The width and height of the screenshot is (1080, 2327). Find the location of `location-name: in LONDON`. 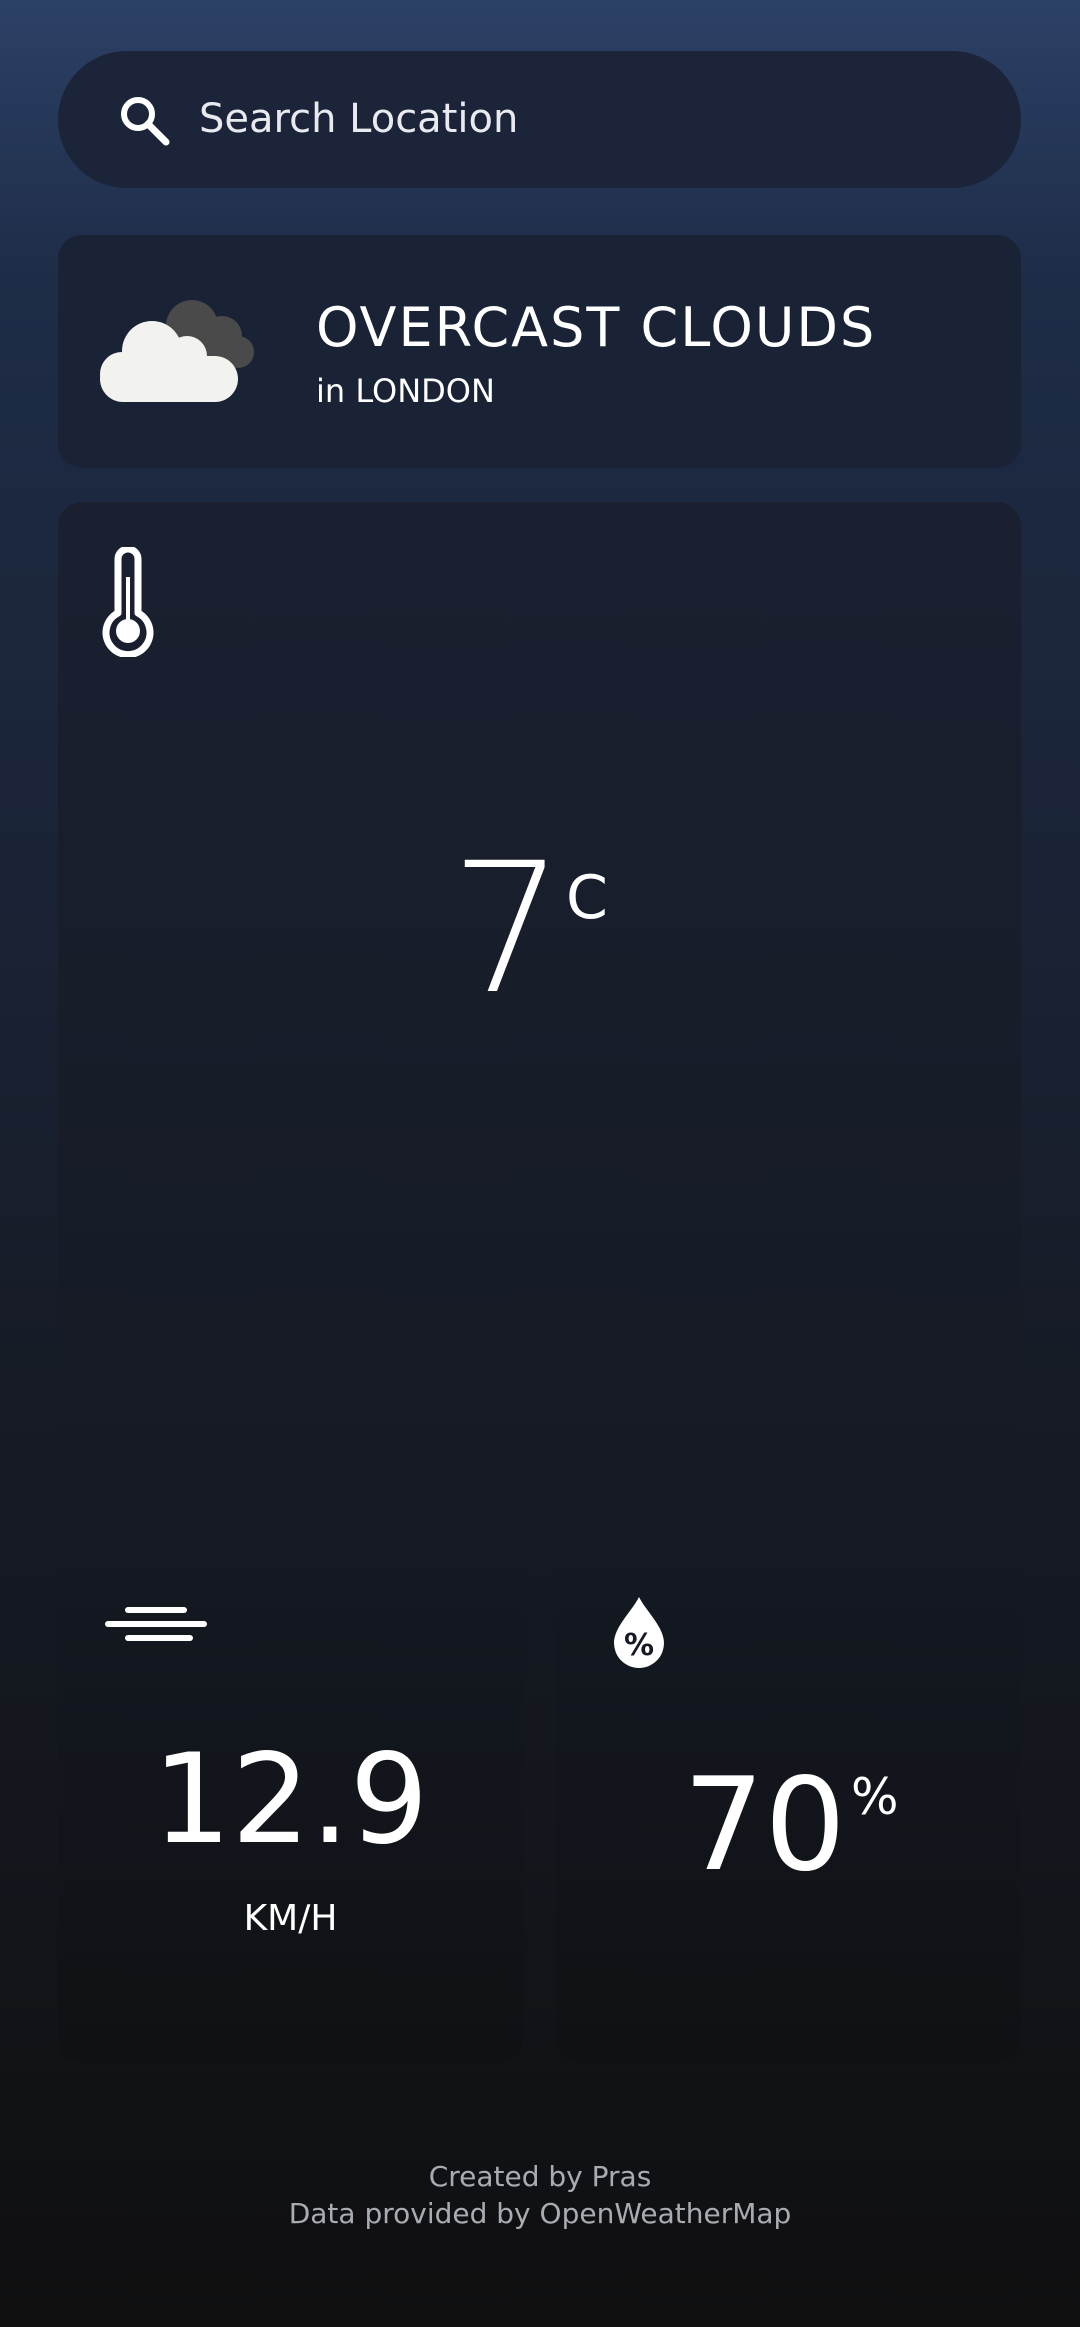

location-name: in LONDON is located at coordinates (405, 391).